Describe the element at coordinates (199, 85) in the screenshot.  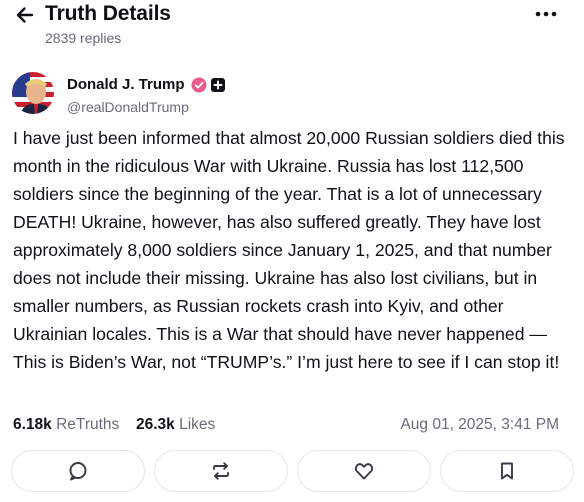
I see `verified-badge-icon` at that location.